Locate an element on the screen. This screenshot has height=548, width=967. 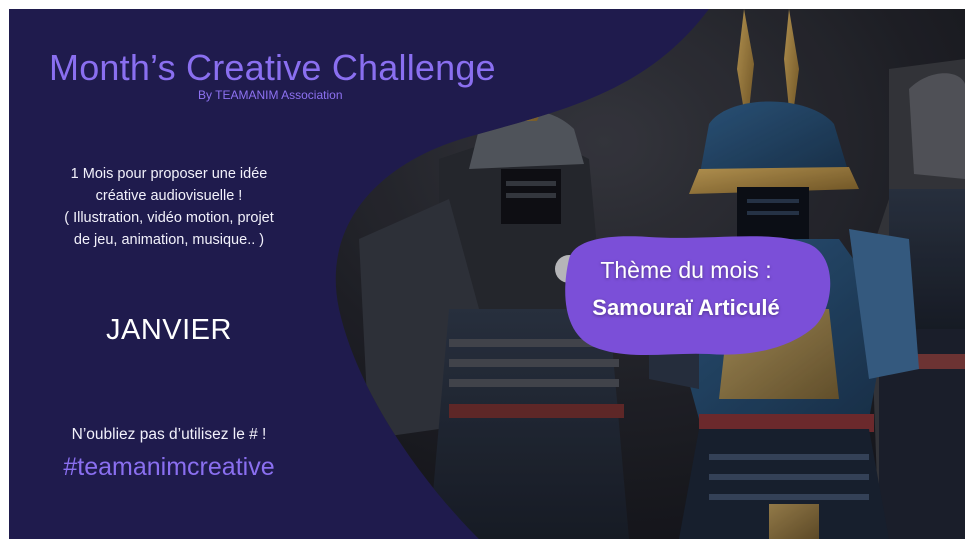
description-line: créative audiovisuelle ! is located at coordinates (169, 196).